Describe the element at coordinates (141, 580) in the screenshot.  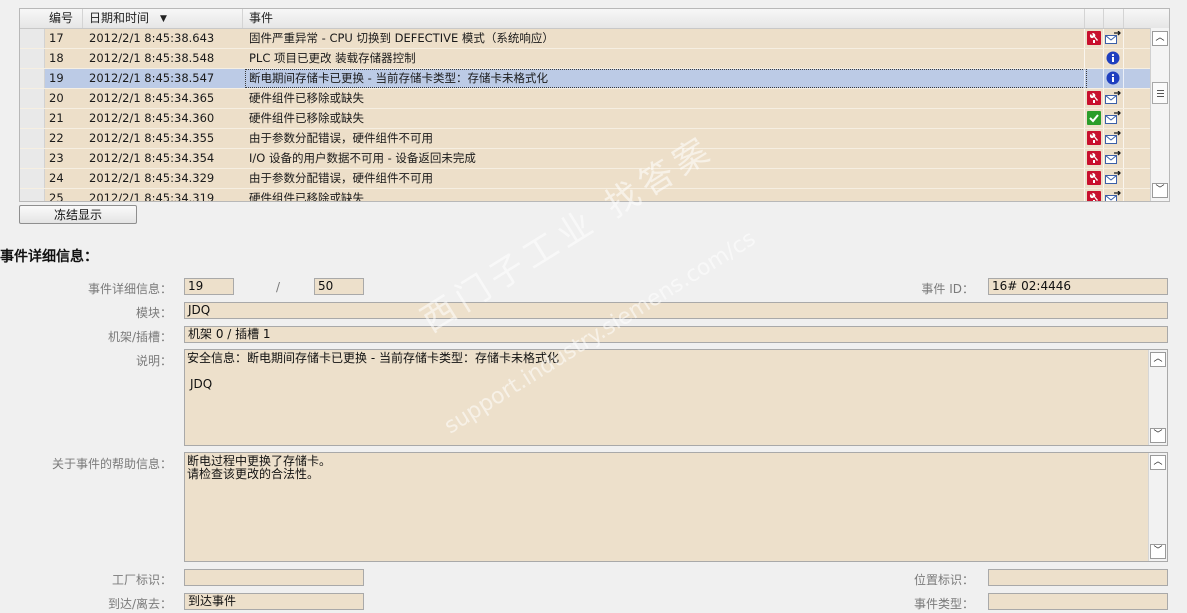
I see `plant-id-label: 工厂标识：` at that location.